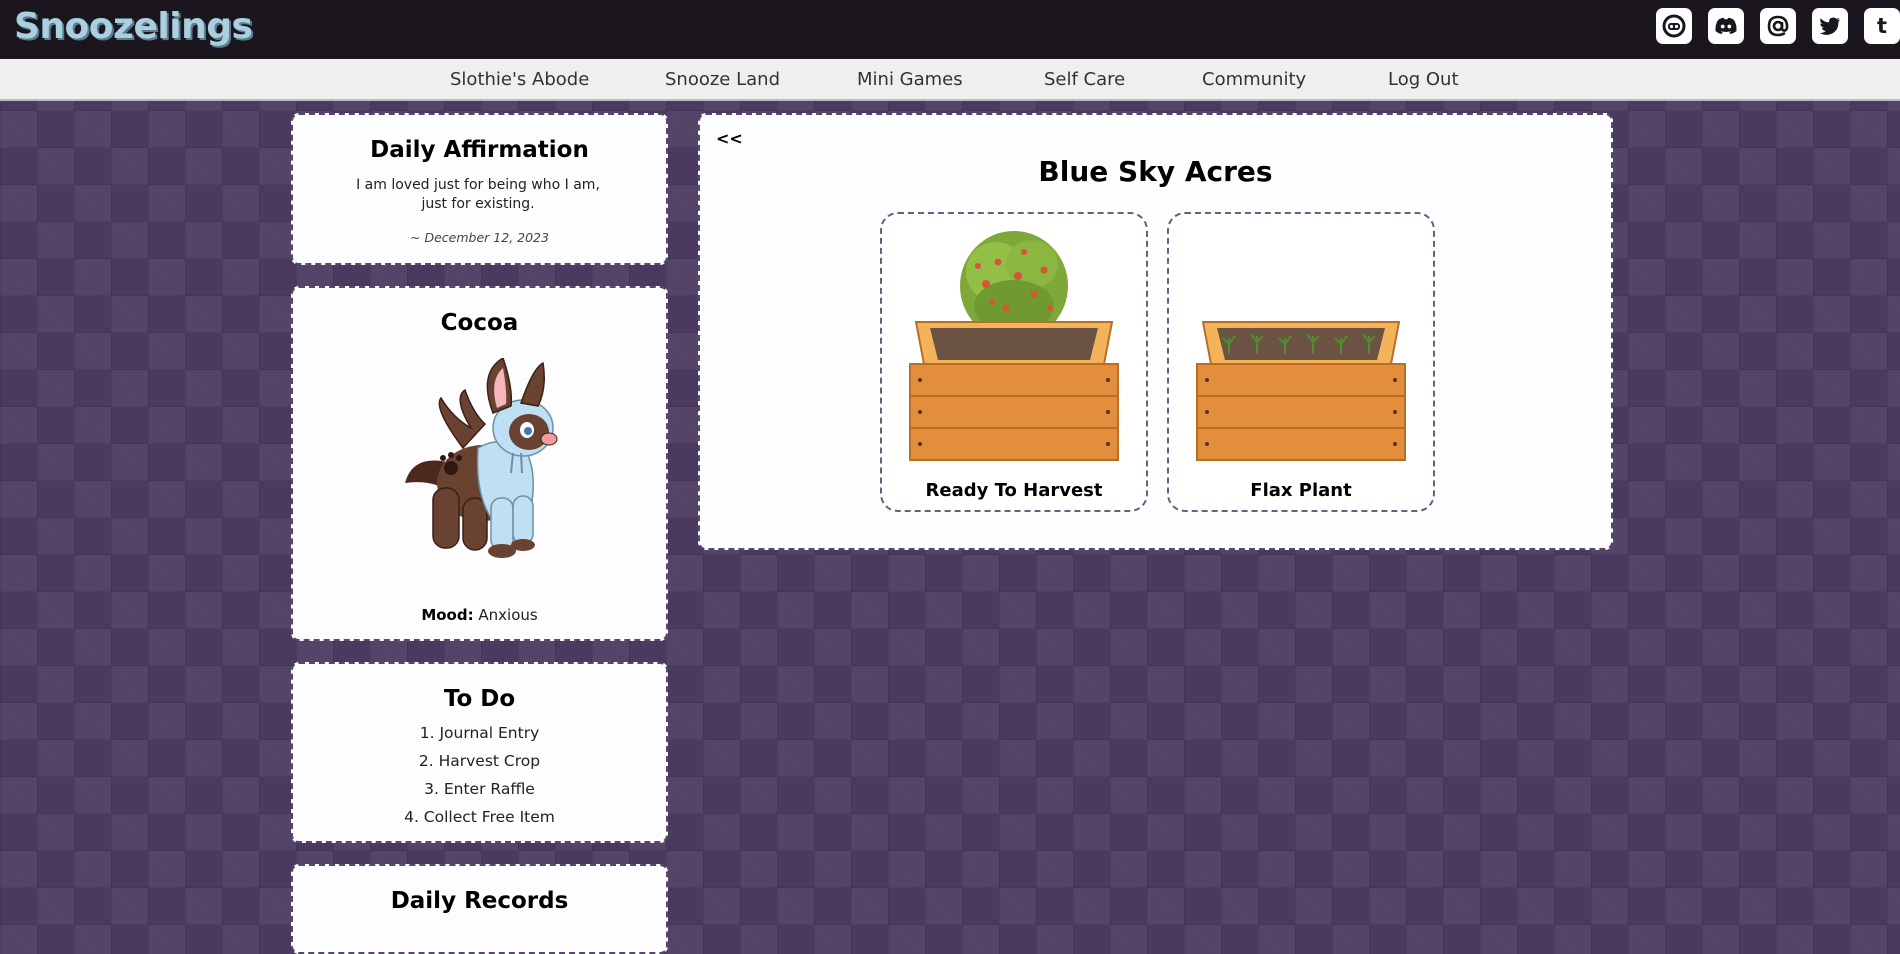 The width and height of the screenshot is (1900, 954). What do you see at coordinates (910, 79) in the screenshot?
I see `nav-mini-games: Mini Games` at bounding box center [910, 79].